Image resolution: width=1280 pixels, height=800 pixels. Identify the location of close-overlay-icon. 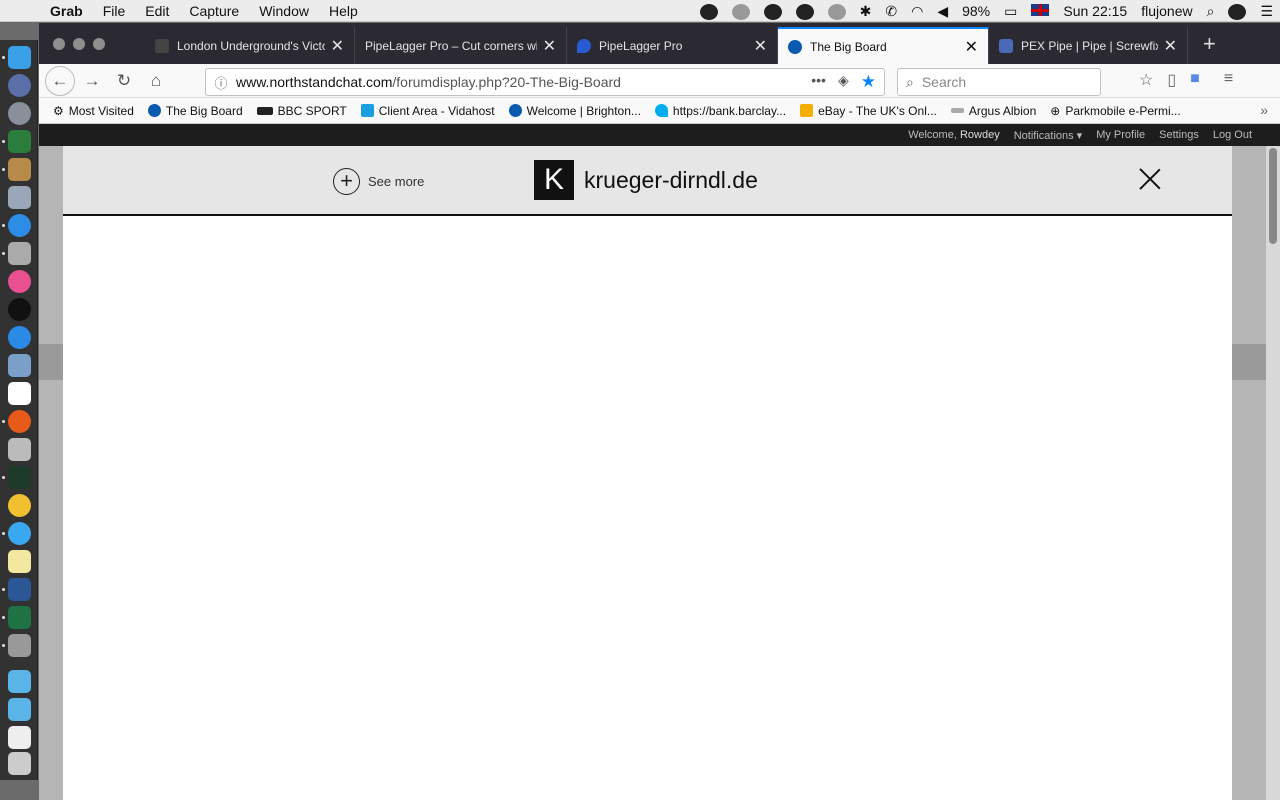
(1150, 179).